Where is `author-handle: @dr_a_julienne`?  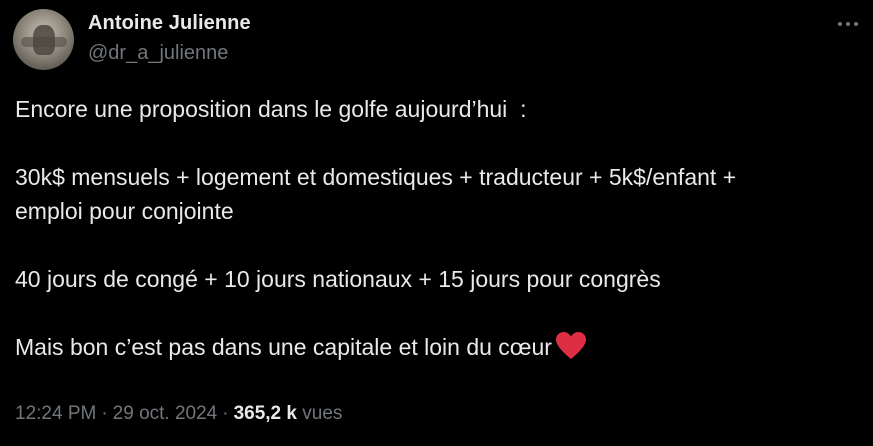 author-handle: @dr_a_julienne is located at coordinates (158, 53).